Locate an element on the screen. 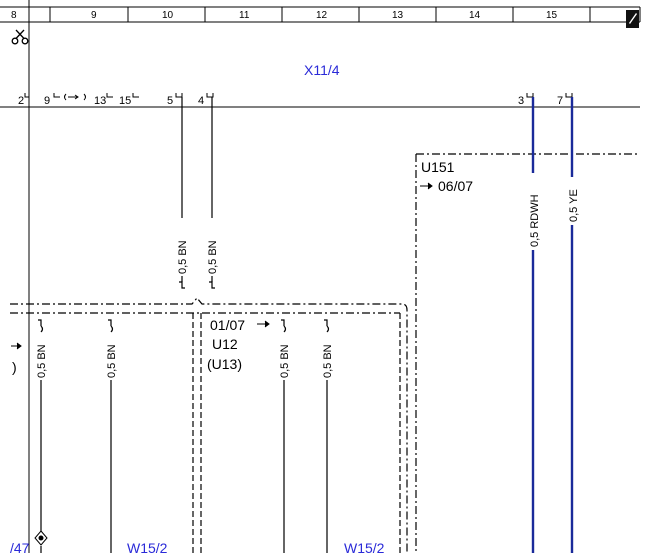 This screenshot has width=661, height=553. ref-w15-2-a: W15/2 is located at coordinates (147, 546).